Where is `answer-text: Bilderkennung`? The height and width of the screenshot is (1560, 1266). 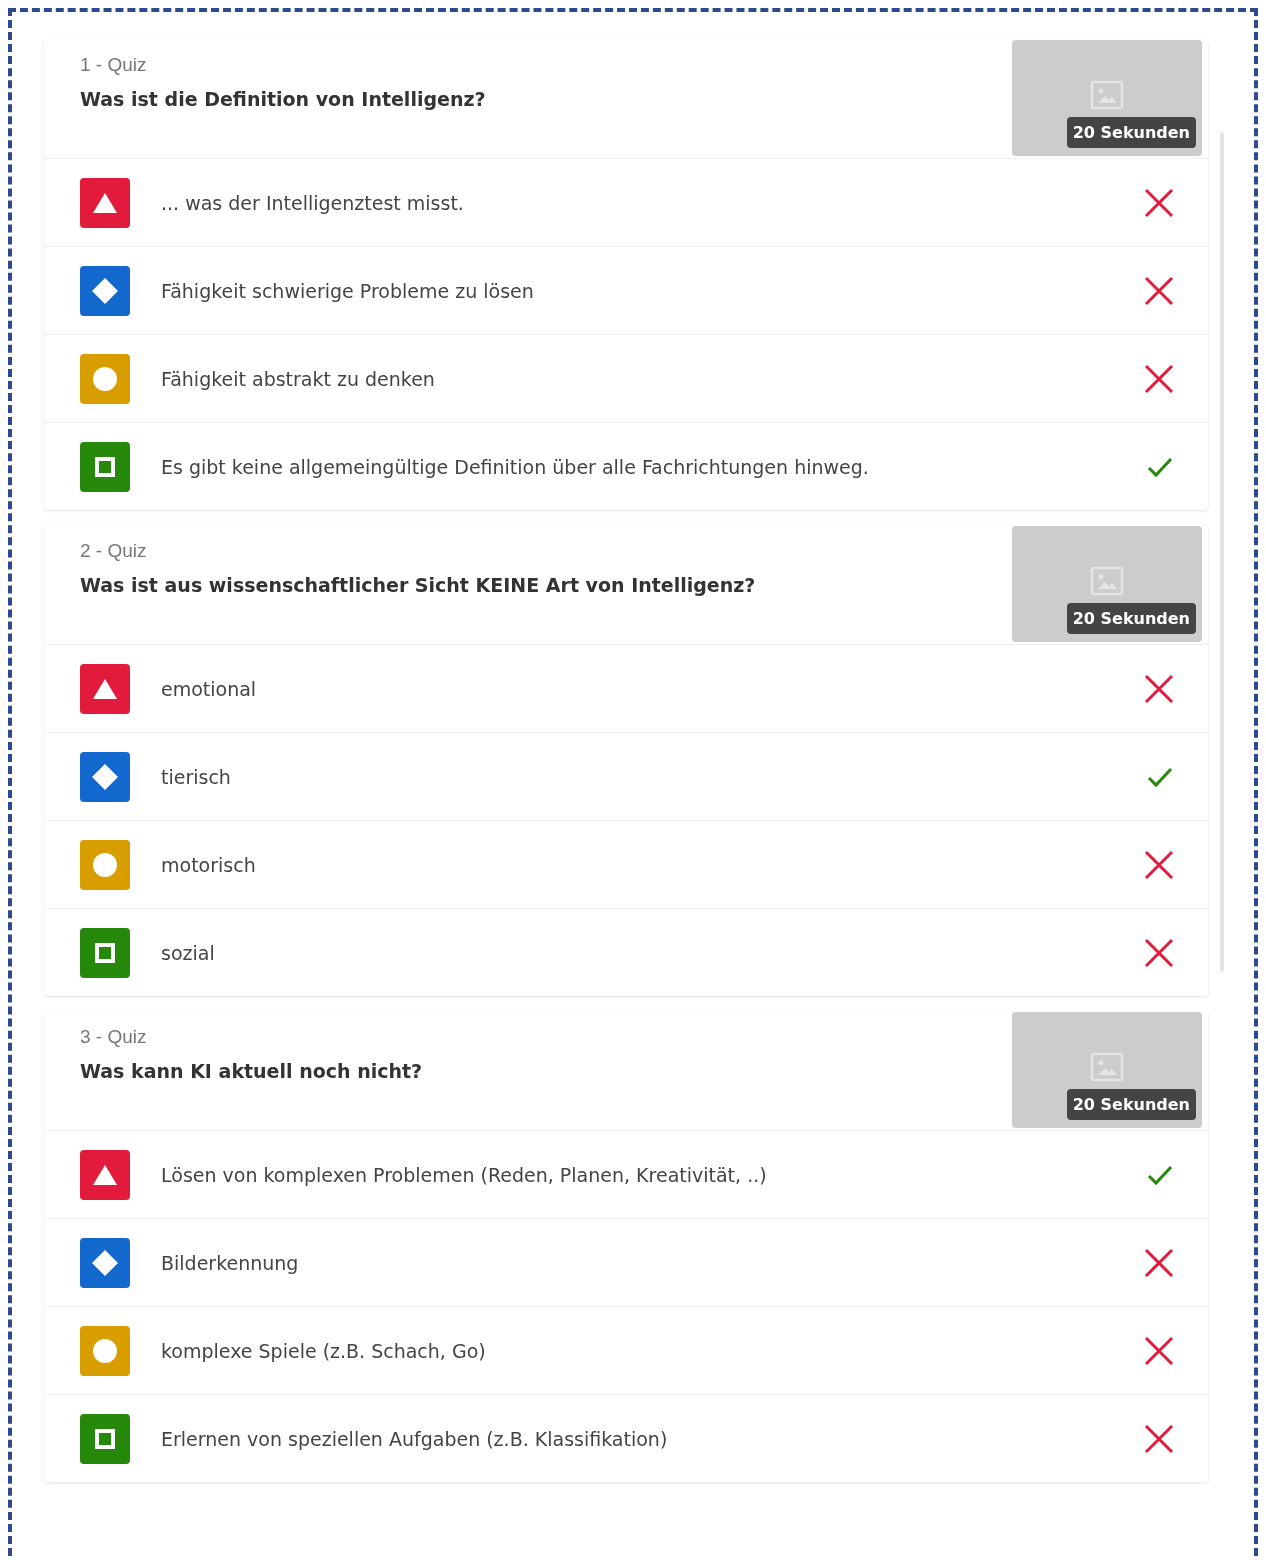 answer-text: Bilderkennung is located at coordinates (230, 1262).